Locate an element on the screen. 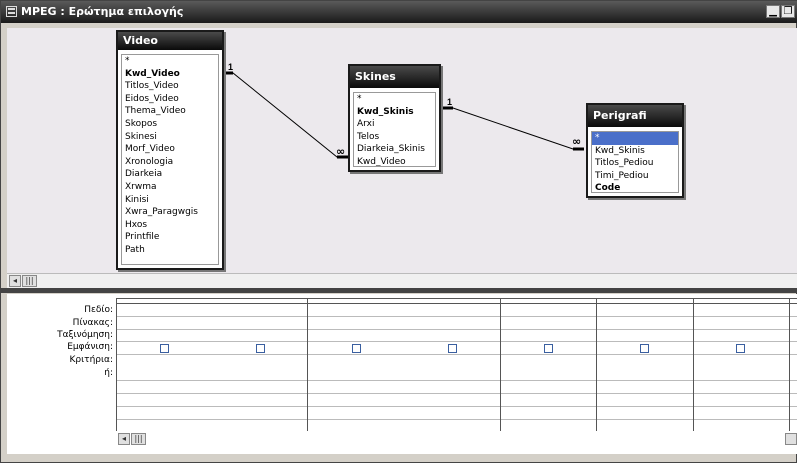 This screenshot has width=797, height=463. many-label-2: ∞ is located at coordinates (576, 141).